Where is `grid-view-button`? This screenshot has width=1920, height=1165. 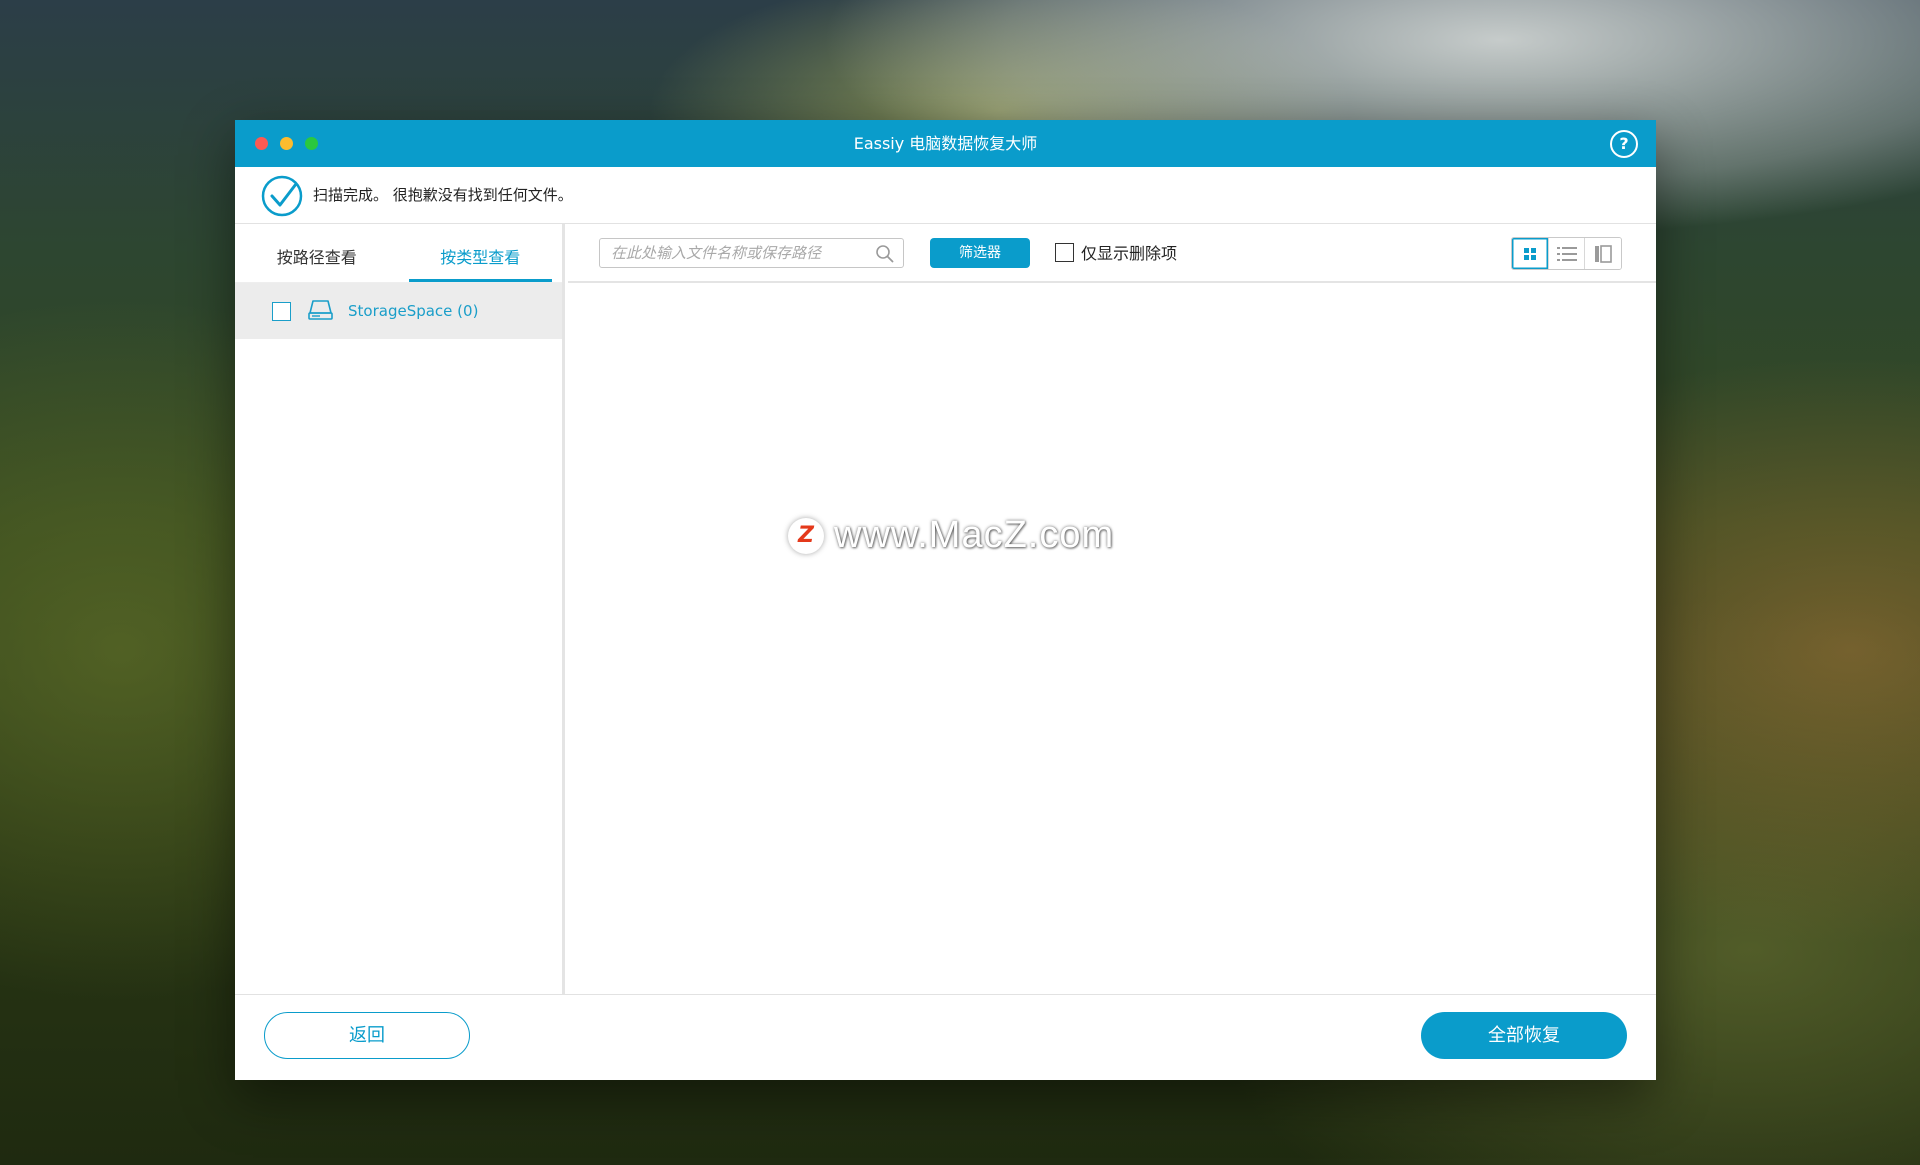
grid-view-button is located at coordinates (1530, 253).